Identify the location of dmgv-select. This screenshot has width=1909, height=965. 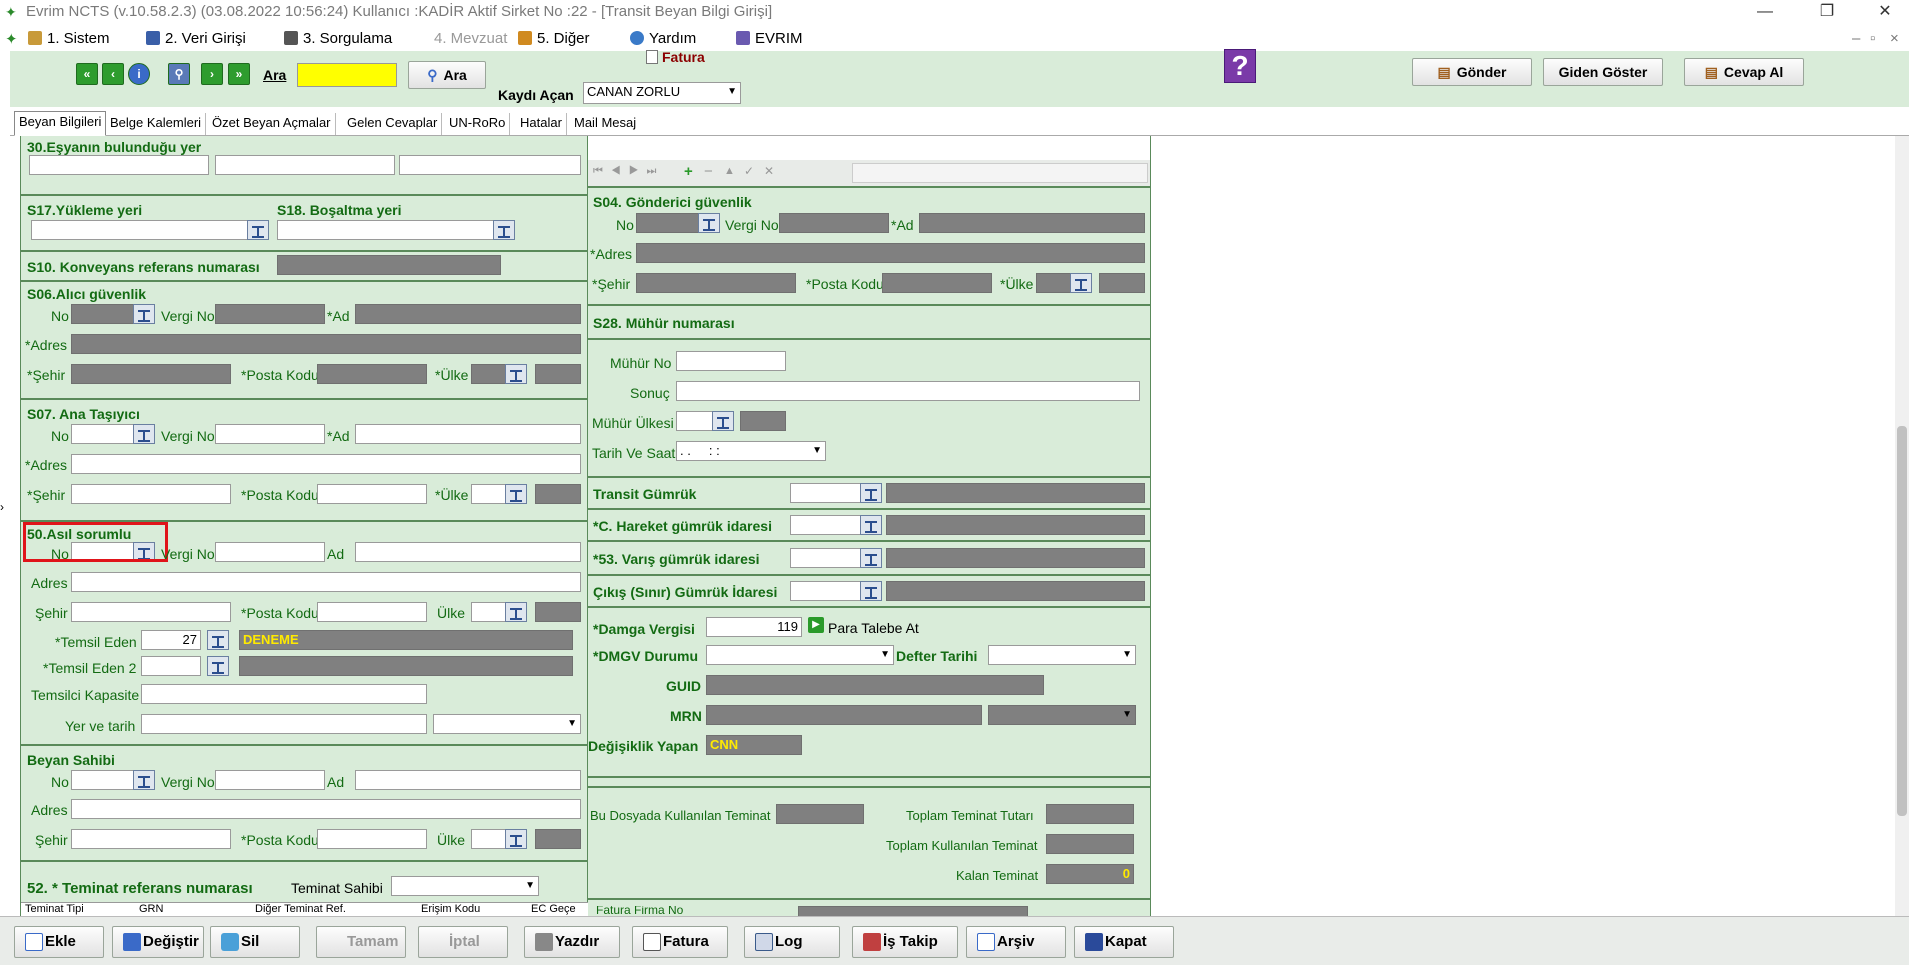
(800, 655).